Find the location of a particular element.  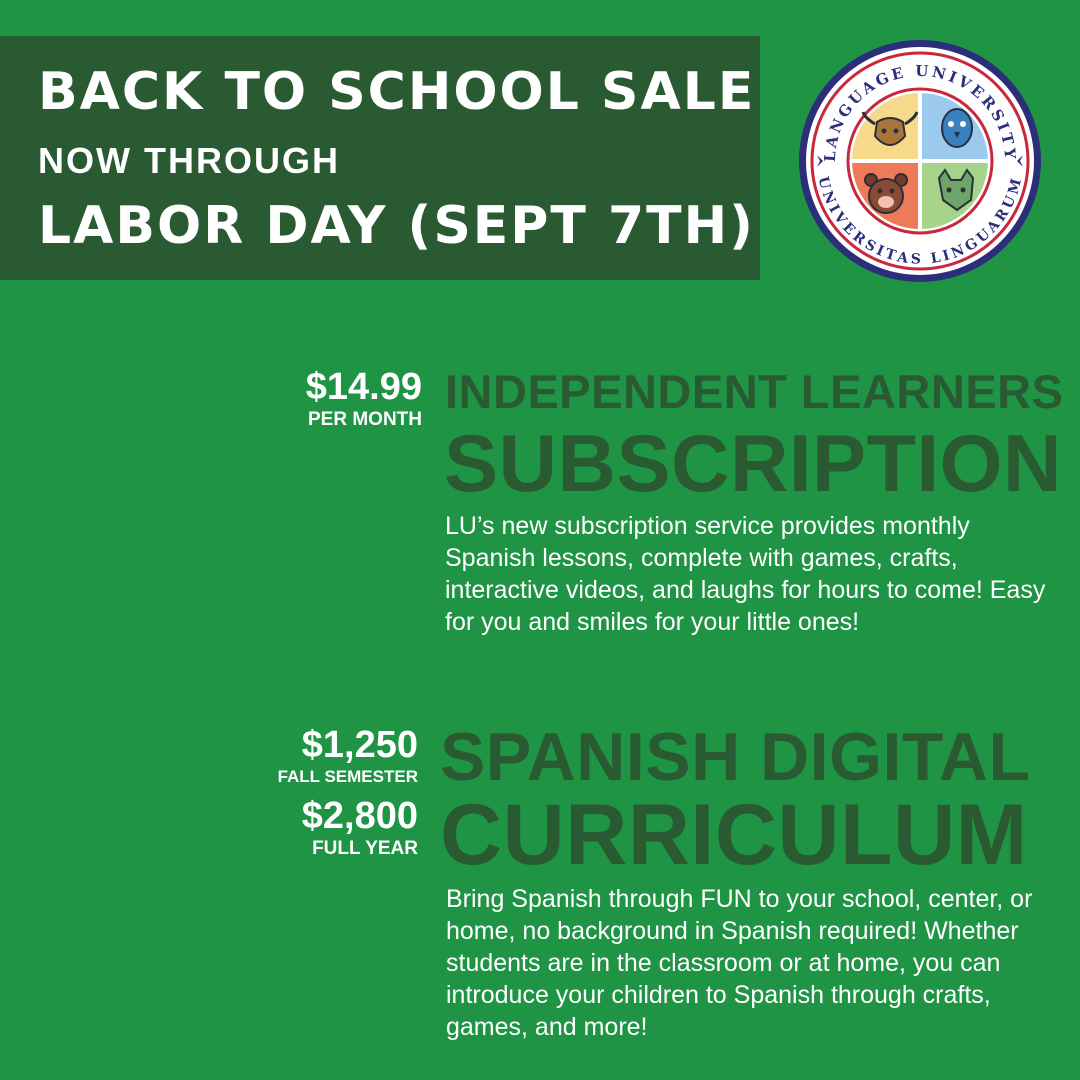

subscription-price-block: $14.99 PER MONTH is located at coordinates (364, 398).